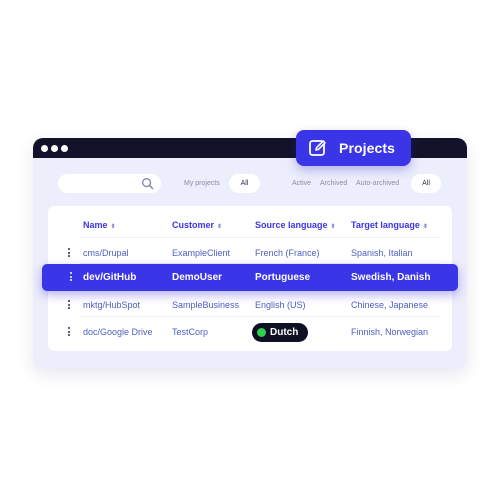 This screenshot has width=500, height=500. What do you see at coordinates (99, 225) in the screenshot?
I see `column-header-name: Name ⬍` at bounding box center [99, 225].